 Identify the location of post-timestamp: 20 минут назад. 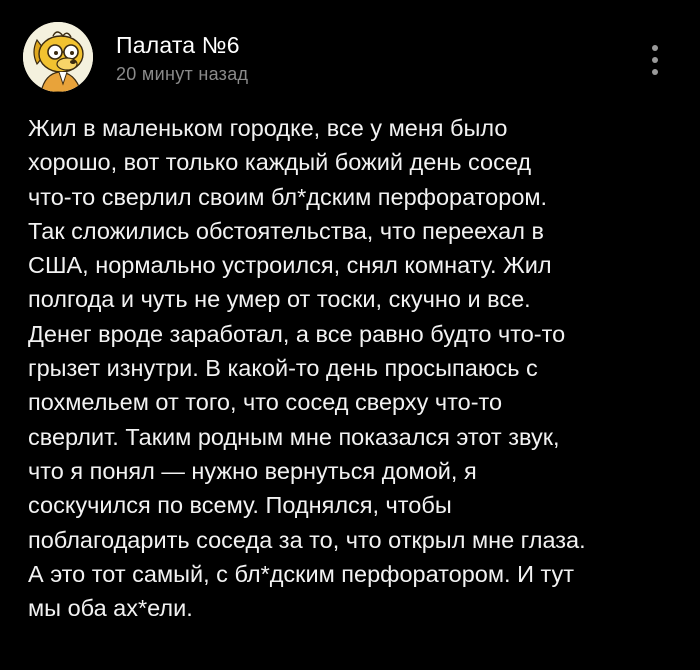
(182, 74).